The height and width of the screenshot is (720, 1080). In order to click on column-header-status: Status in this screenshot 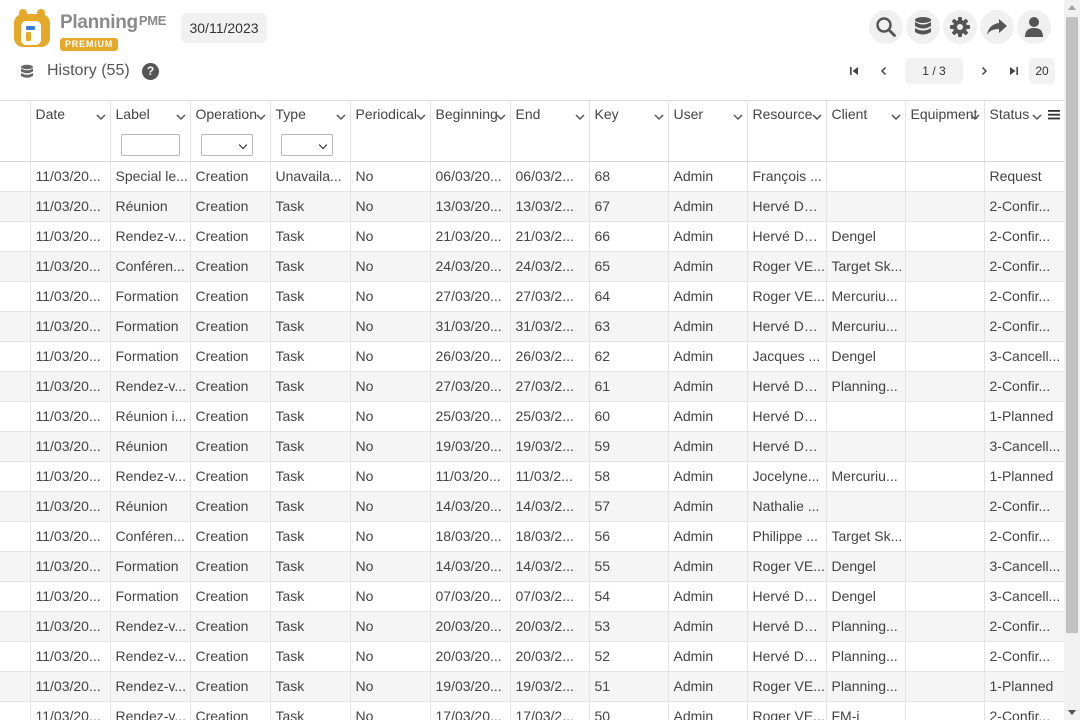, I will do `click(1024, 131)`.